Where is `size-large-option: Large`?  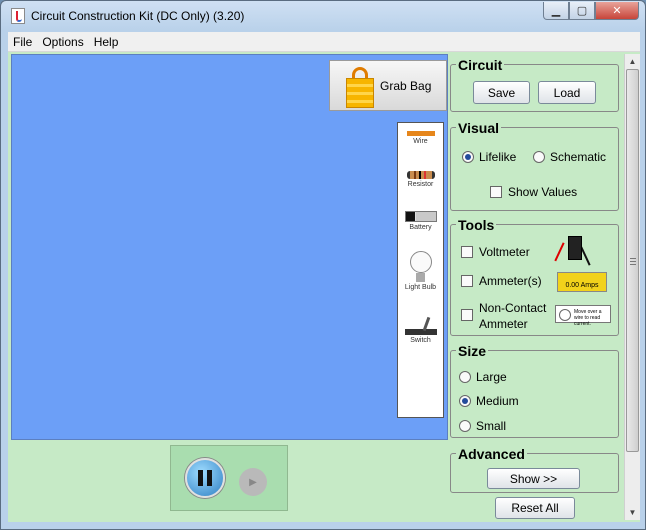
size-large-option: Large is located at coordinates (483, 377).